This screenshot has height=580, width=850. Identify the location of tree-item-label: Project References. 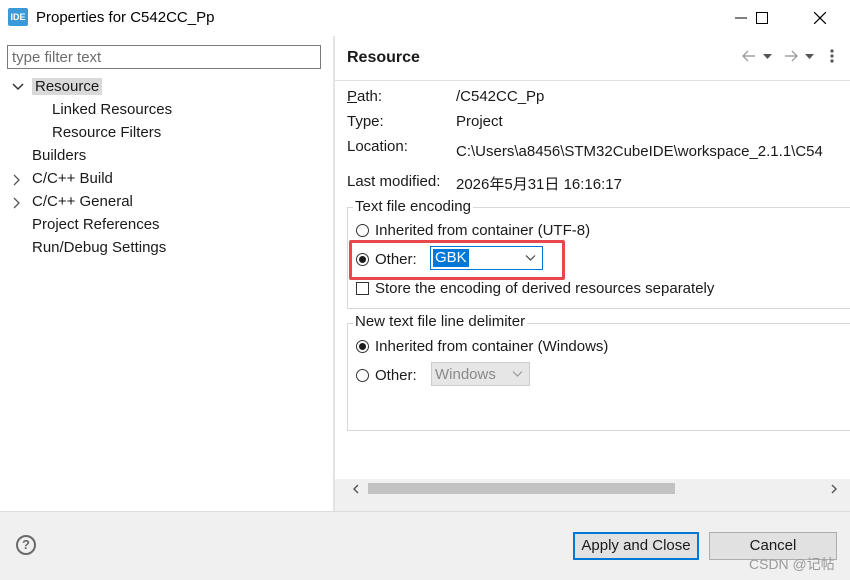
(96, 224).